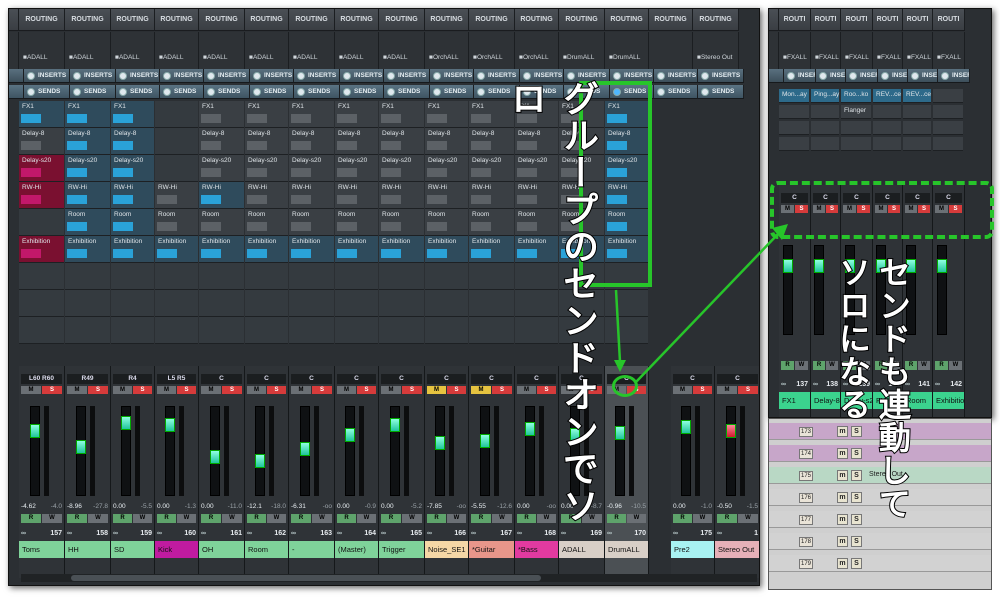 This screenshot has height=603, width=1000. What do you see at coordinates (692, 549) in the screenshot?
I see `channel-name: Pre2` at bounding box center [692, 549].